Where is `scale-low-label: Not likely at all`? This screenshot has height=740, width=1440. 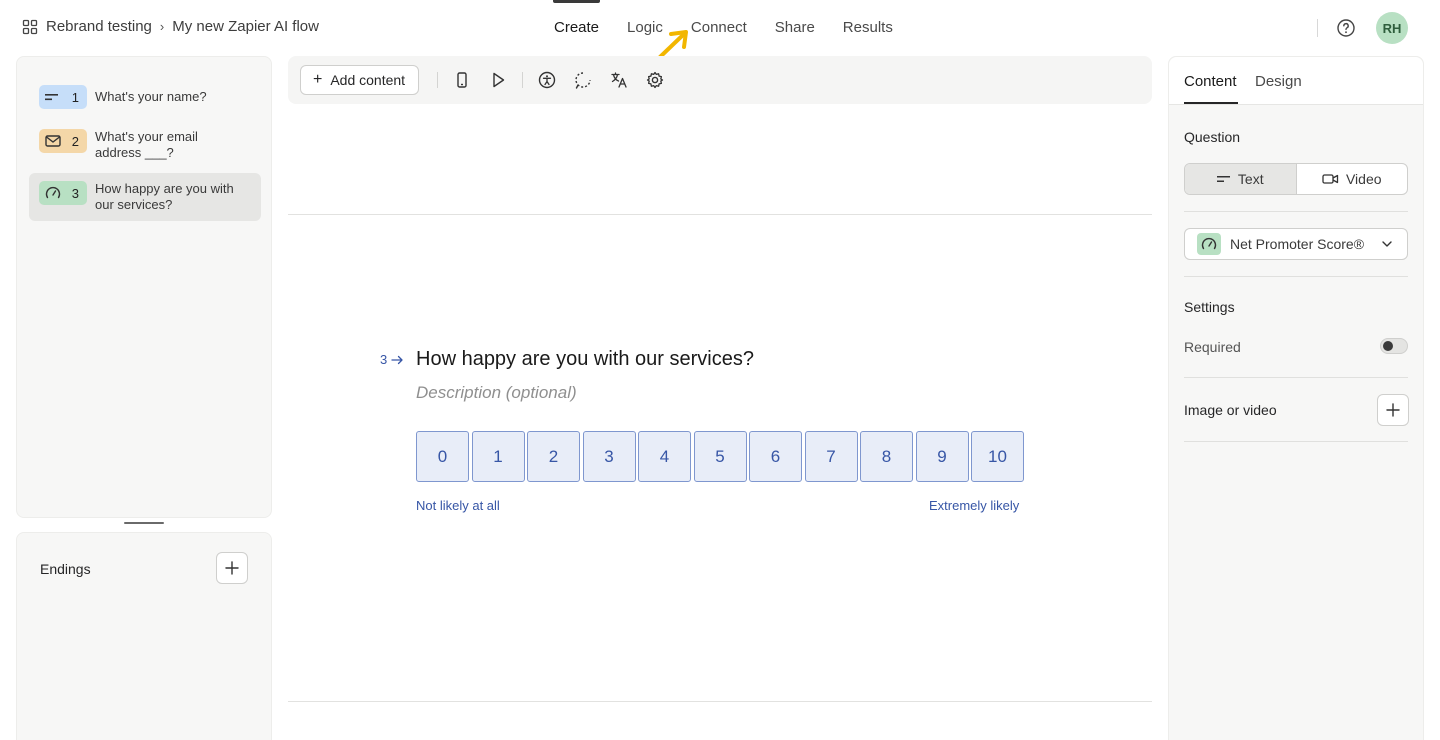 scale-low-label: Not likely at all is located at coordinates (458, 505).